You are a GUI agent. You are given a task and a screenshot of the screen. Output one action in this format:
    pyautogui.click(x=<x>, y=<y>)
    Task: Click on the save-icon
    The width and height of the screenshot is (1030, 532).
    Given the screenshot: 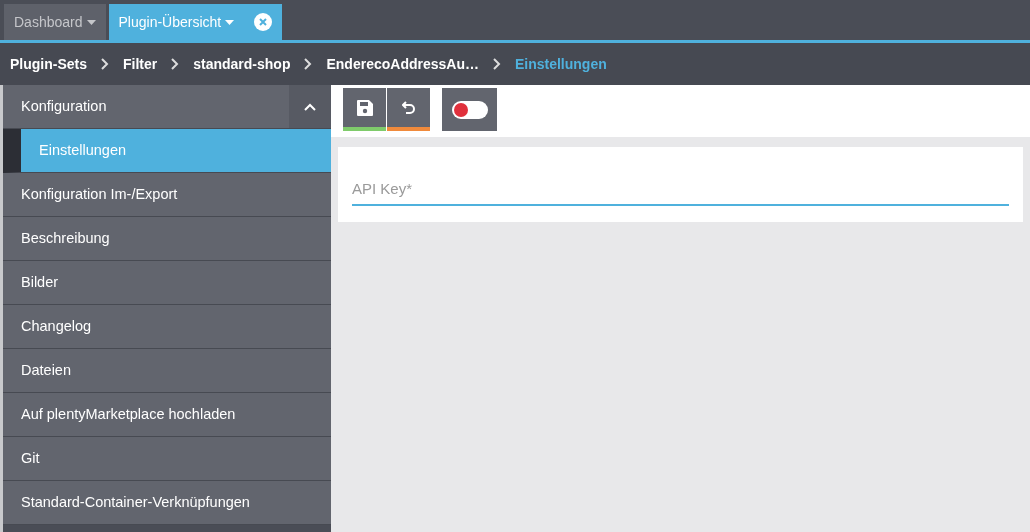 What is the action you would take?
    pyautogui.click(x=364, y=107)
    